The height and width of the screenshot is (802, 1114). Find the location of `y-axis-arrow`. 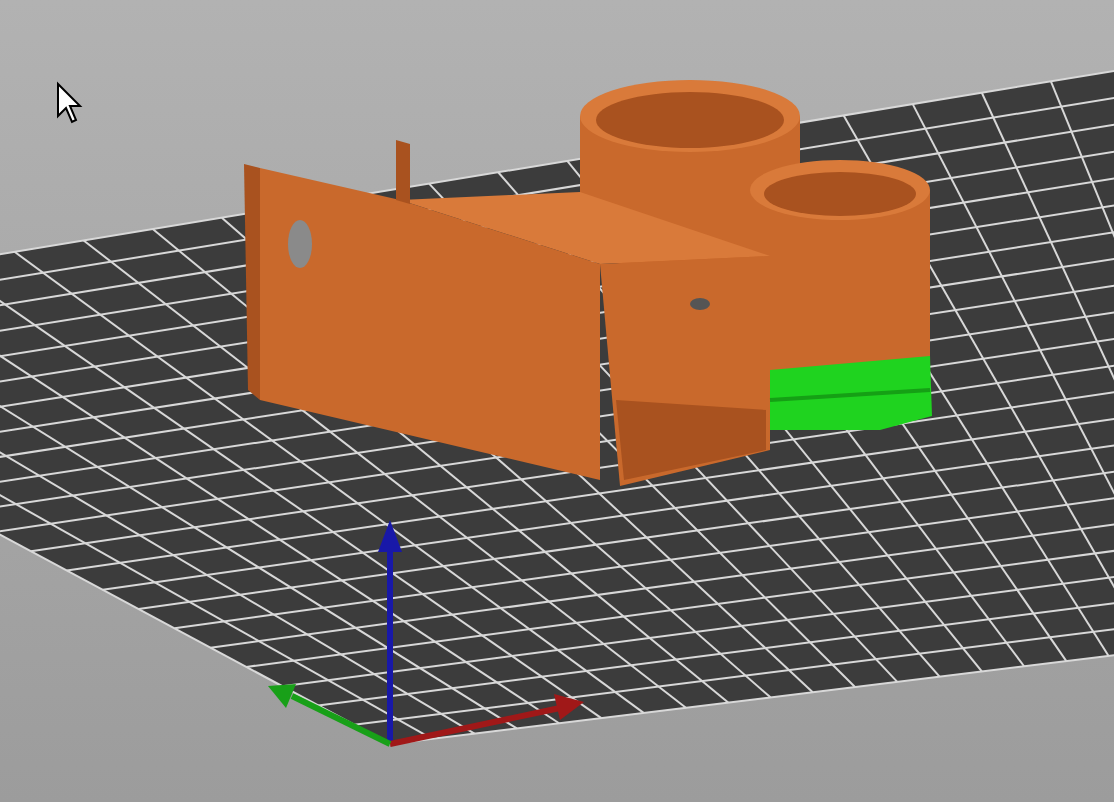

y-axis-arrow is located at coordinates (330, 715).